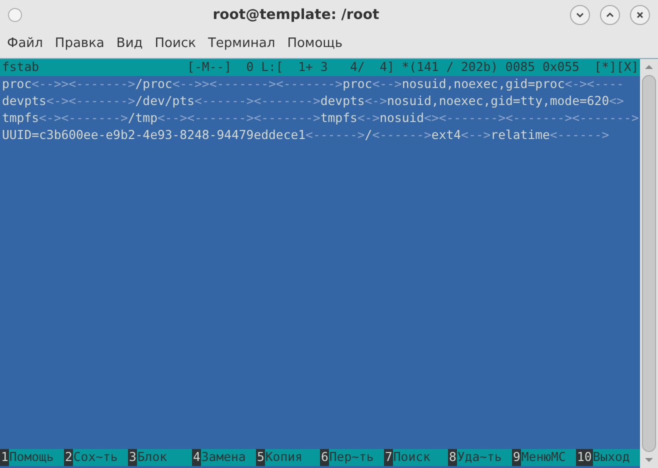 This screenshot has height=468, width=658. What do you see at coordinates (241, 44) in the screenshot?
I see `menu-item: Терминал` at bounding box center [241, 44].